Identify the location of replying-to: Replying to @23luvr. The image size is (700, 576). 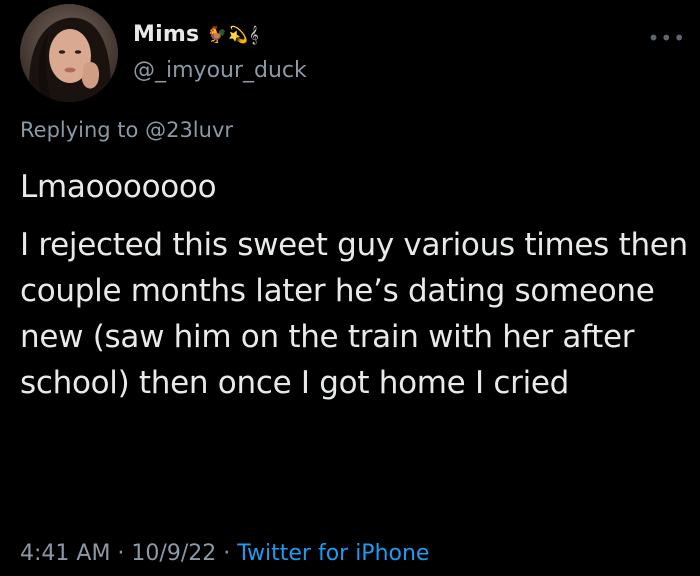
(126, 130).